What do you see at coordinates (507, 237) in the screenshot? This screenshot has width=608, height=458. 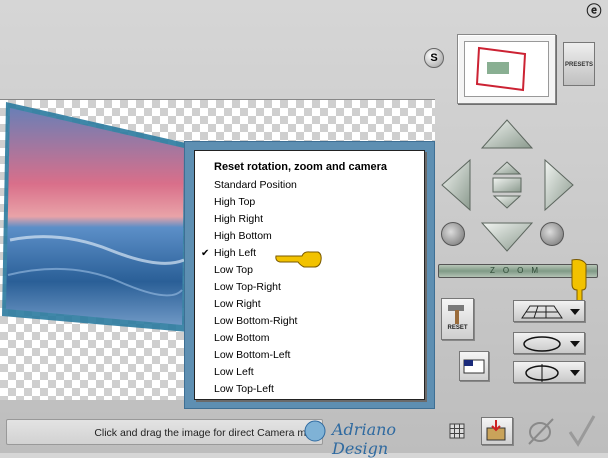 I see `arrow-down-icon` at bounding box center [507, 237].